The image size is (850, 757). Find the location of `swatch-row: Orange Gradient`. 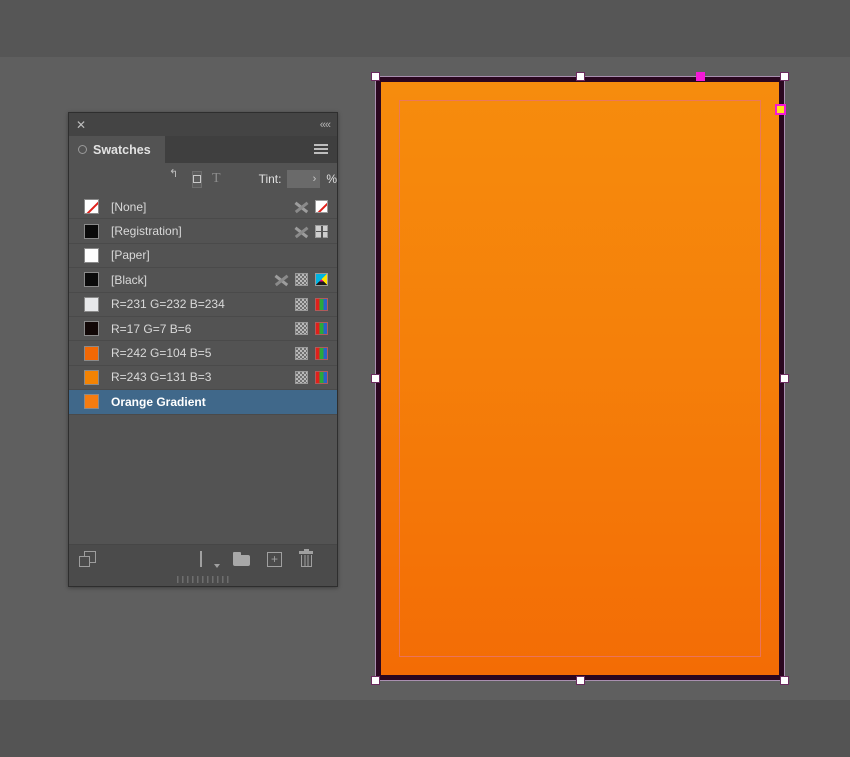

swatch-row: Orange Gradient is located at coordinates (203, 402).